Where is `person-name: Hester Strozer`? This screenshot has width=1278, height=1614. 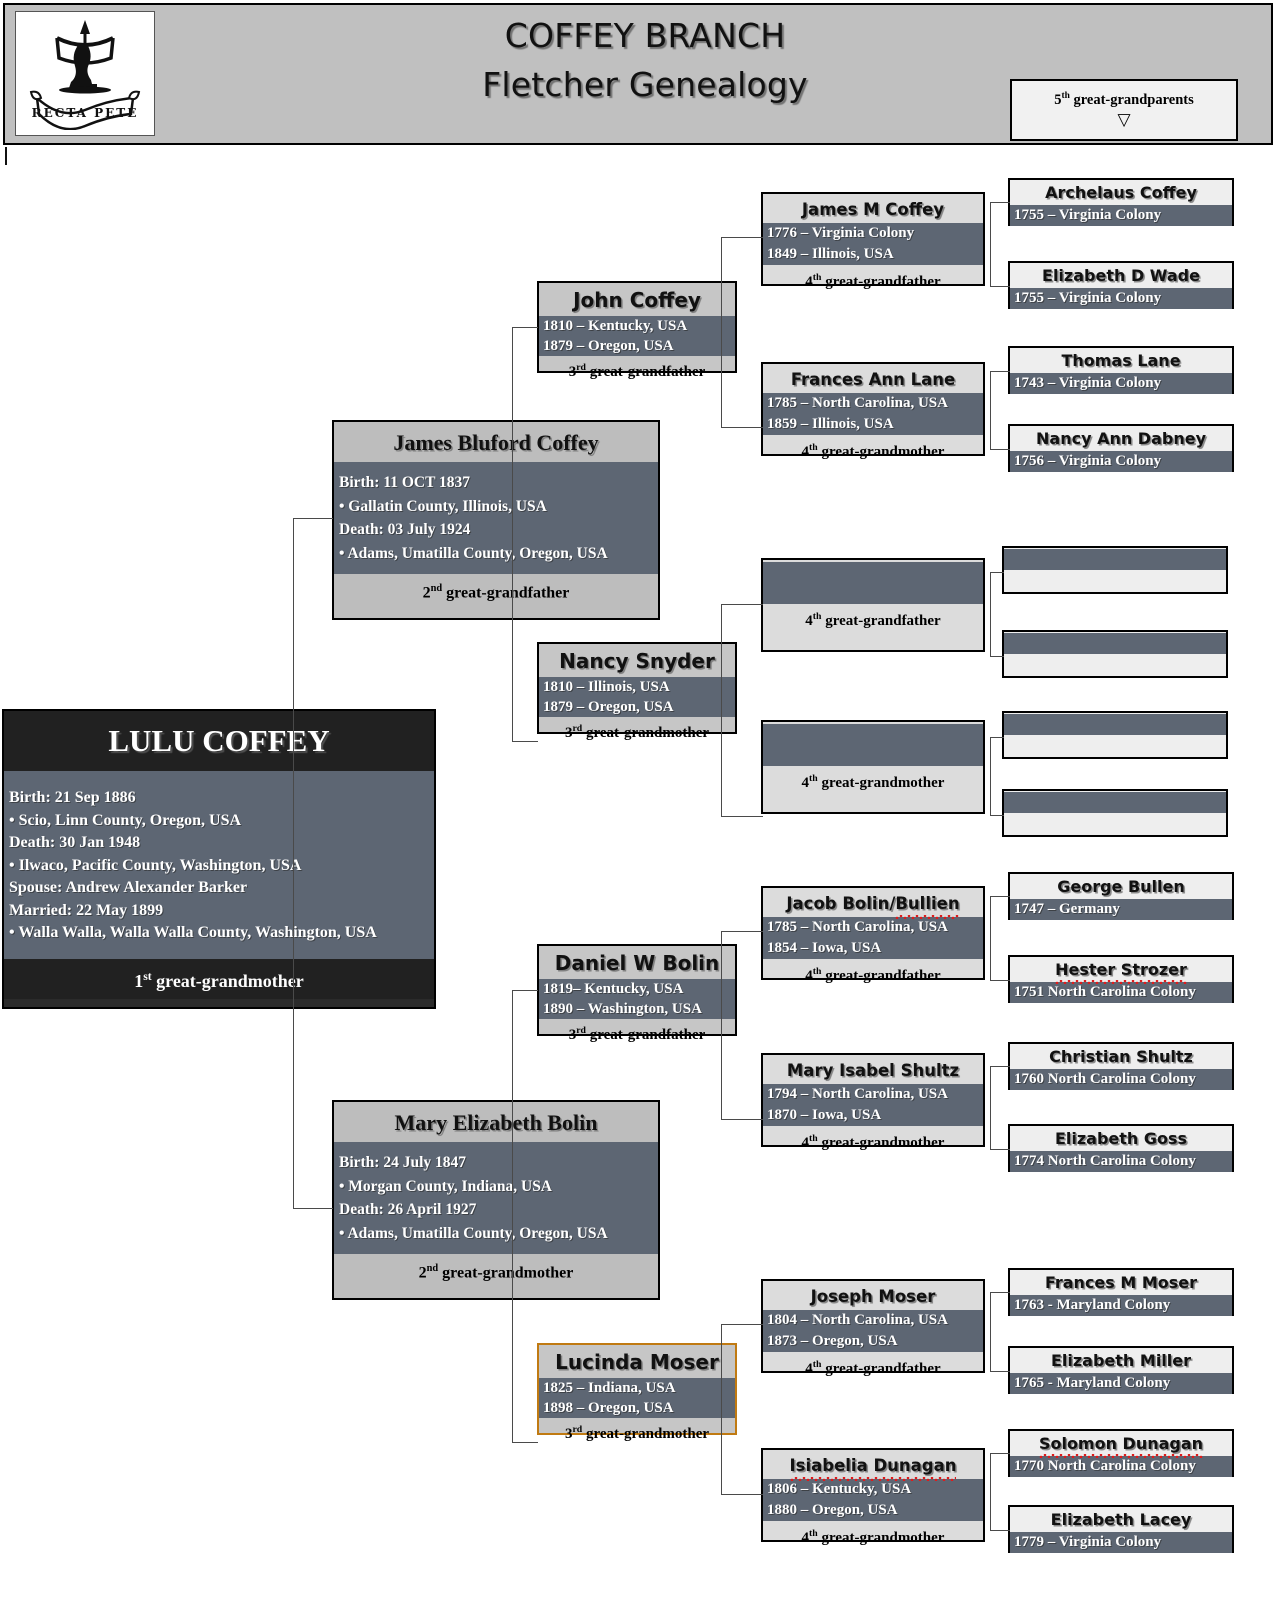
person-name: Hester Strozer is located at coordinates (1121, 970).